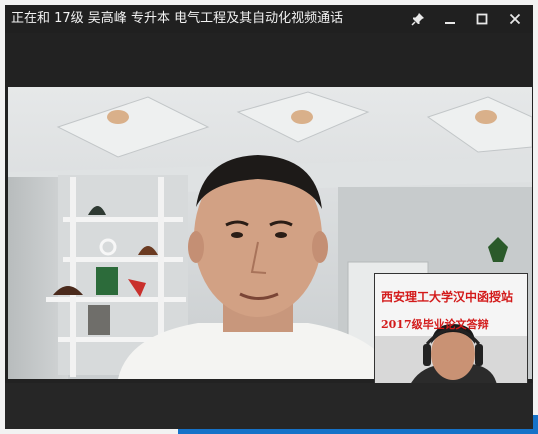 The height and width of the screenshot is (434, 538). I want to click on minimize-icon, so click(450, 19).